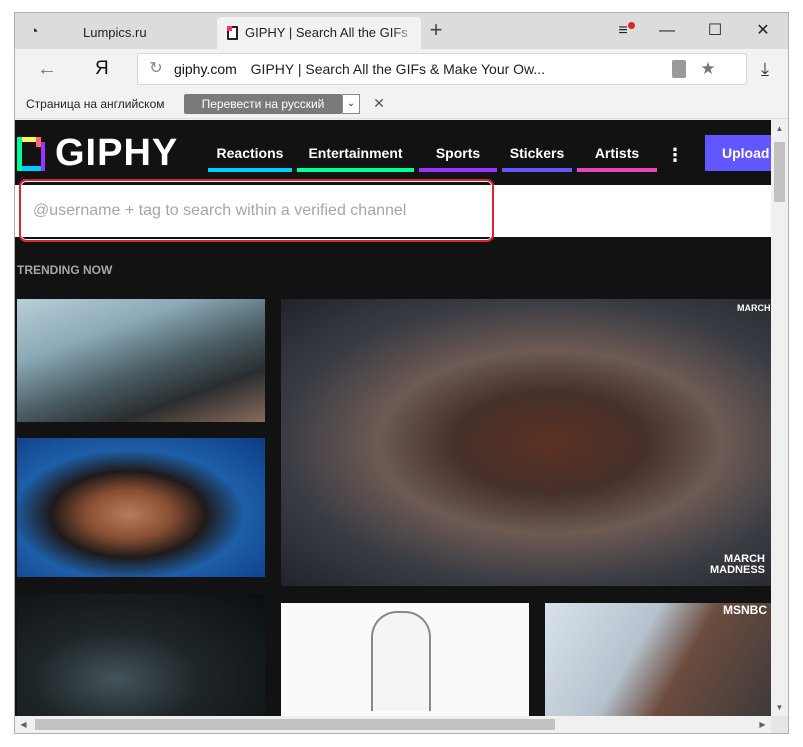  Describe the element at coordinates (156, 69) in the screenshot. I see `reload-icon: ↻` at that location.